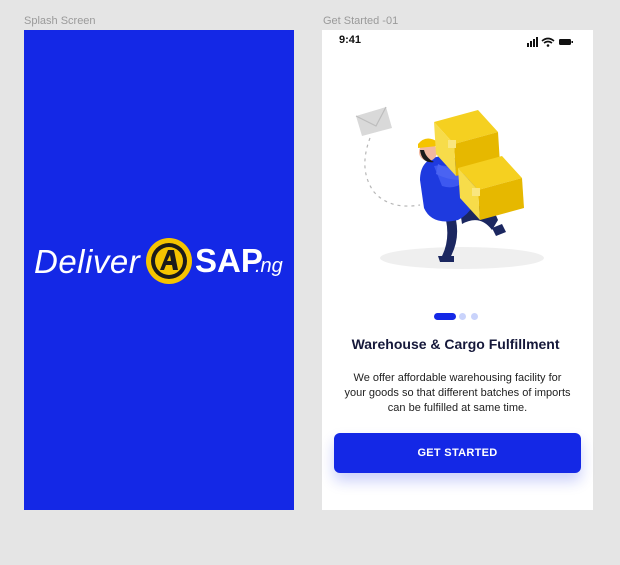 Image resolution: width=620 pixels, height=565 pixels. What do you see at coordinates (532, 42) in the screenshot?
I see `cellular-signal-icon` at bounding box center [532, 42].